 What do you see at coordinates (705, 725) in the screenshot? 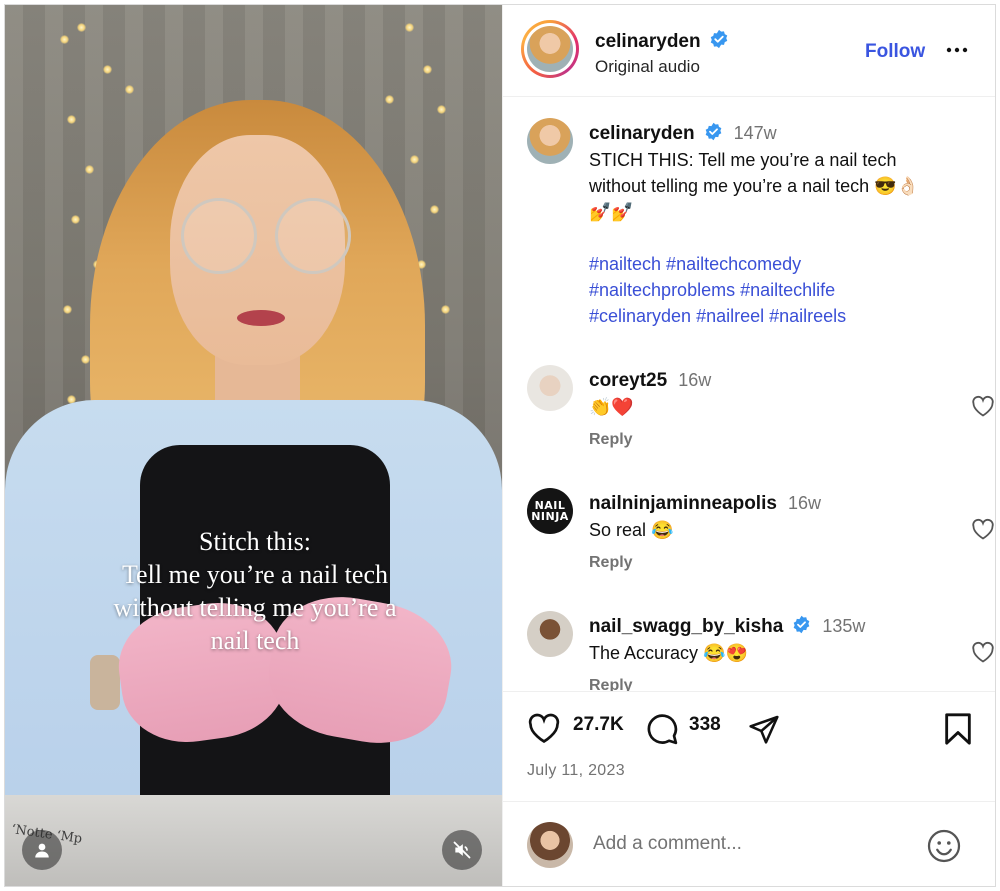
I see `comments-count: 338` at bounding box center [705, 725].